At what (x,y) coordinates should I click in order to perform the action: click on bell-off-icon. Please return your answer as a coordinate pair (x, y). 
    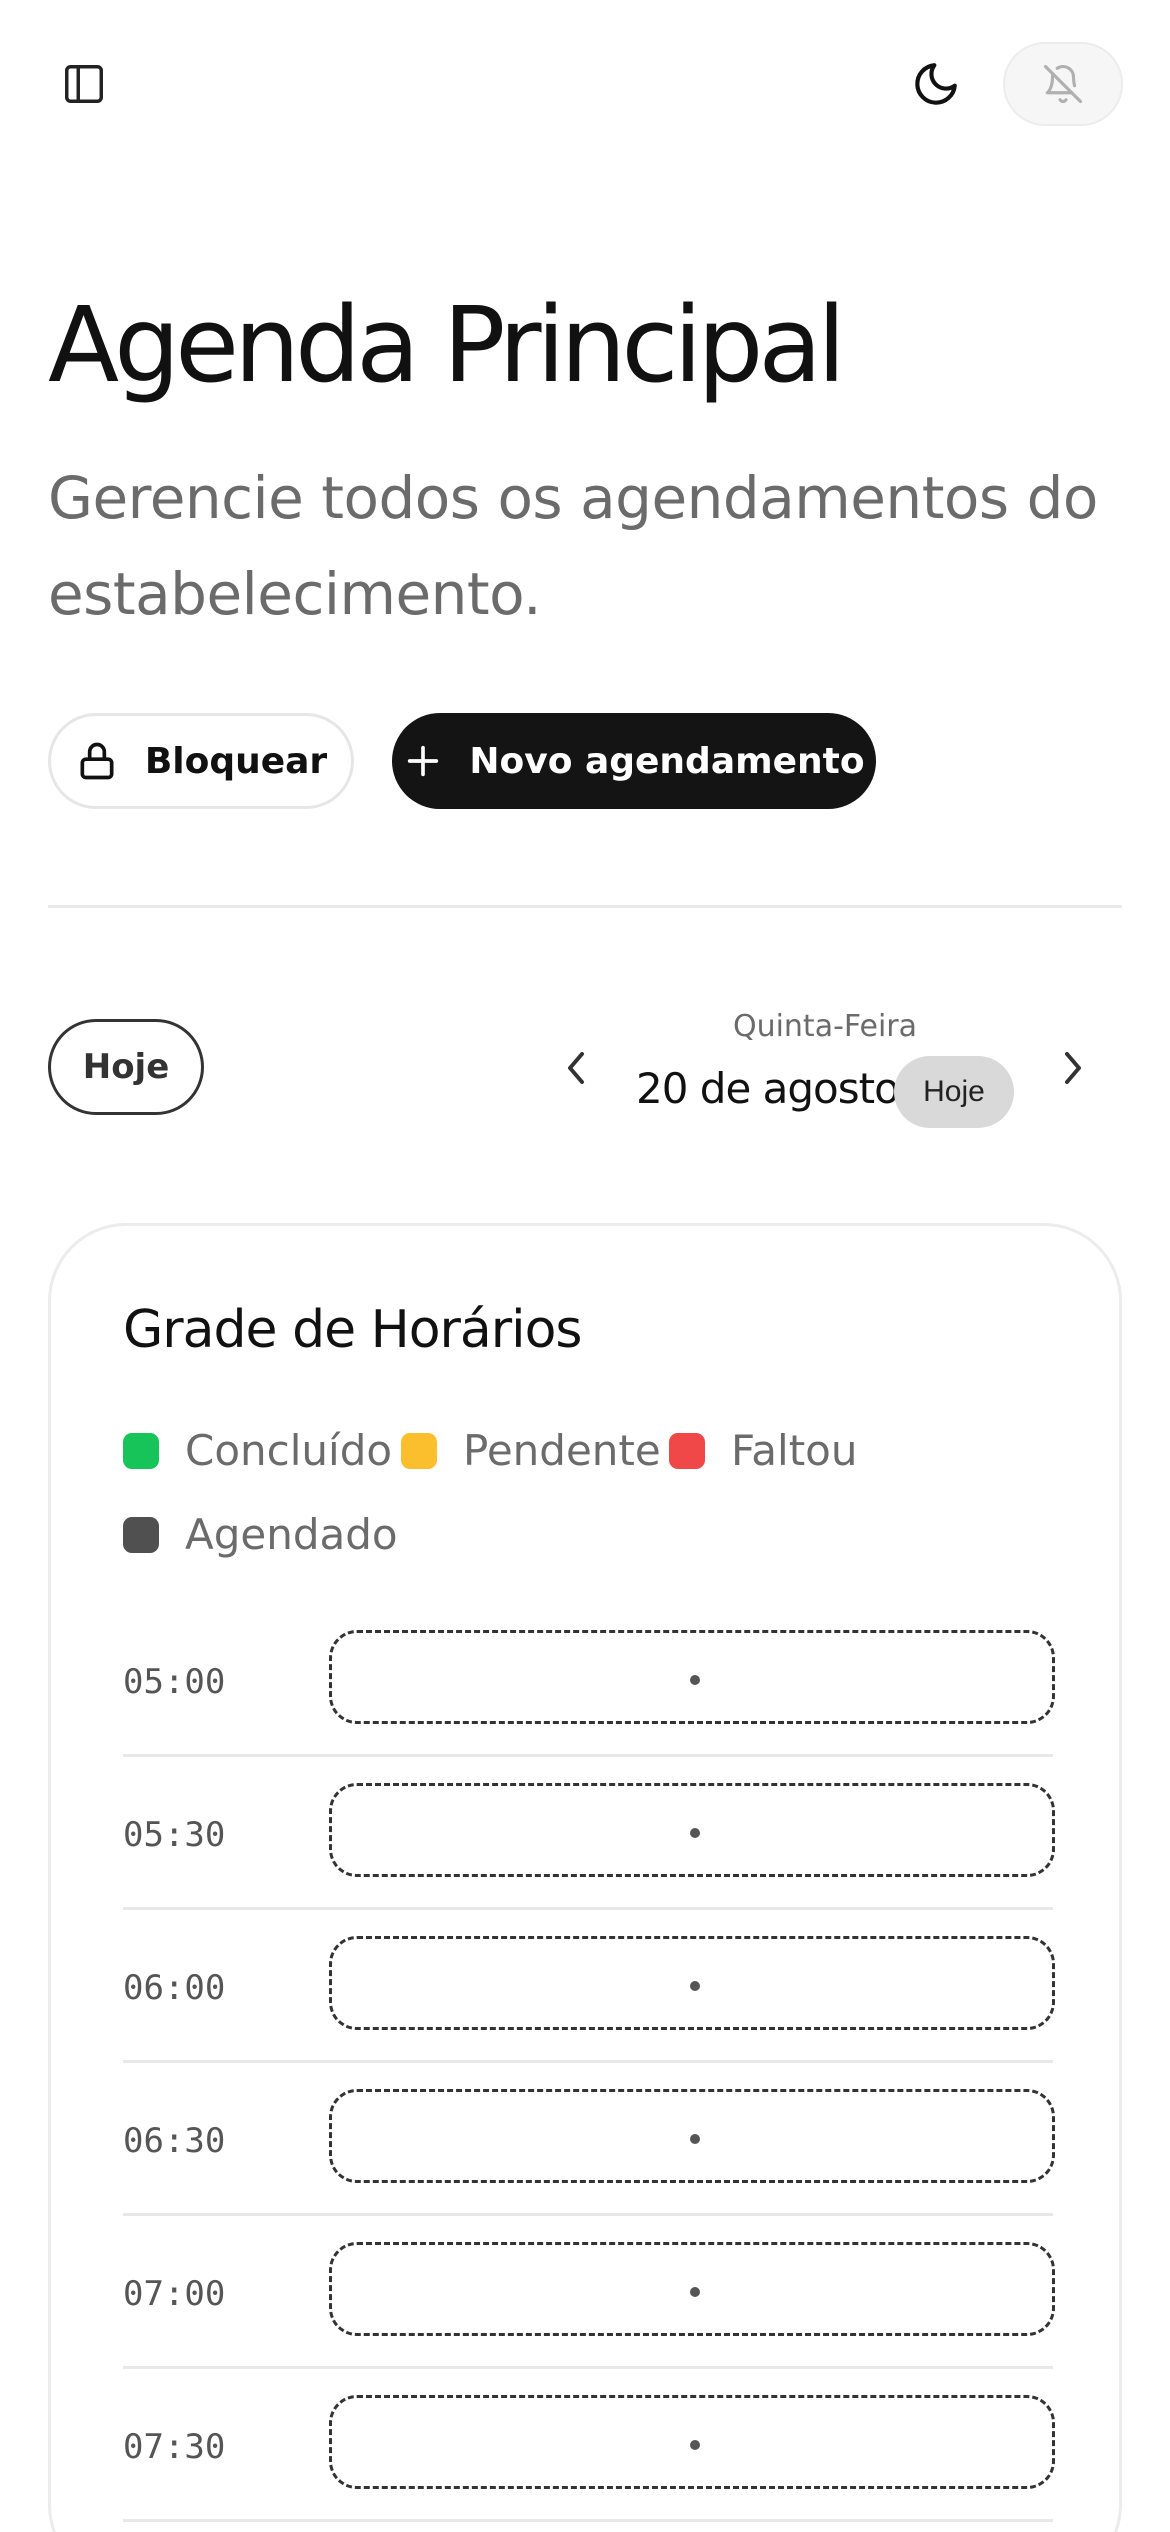
    Looking at the image, I should click on (1063, 84).